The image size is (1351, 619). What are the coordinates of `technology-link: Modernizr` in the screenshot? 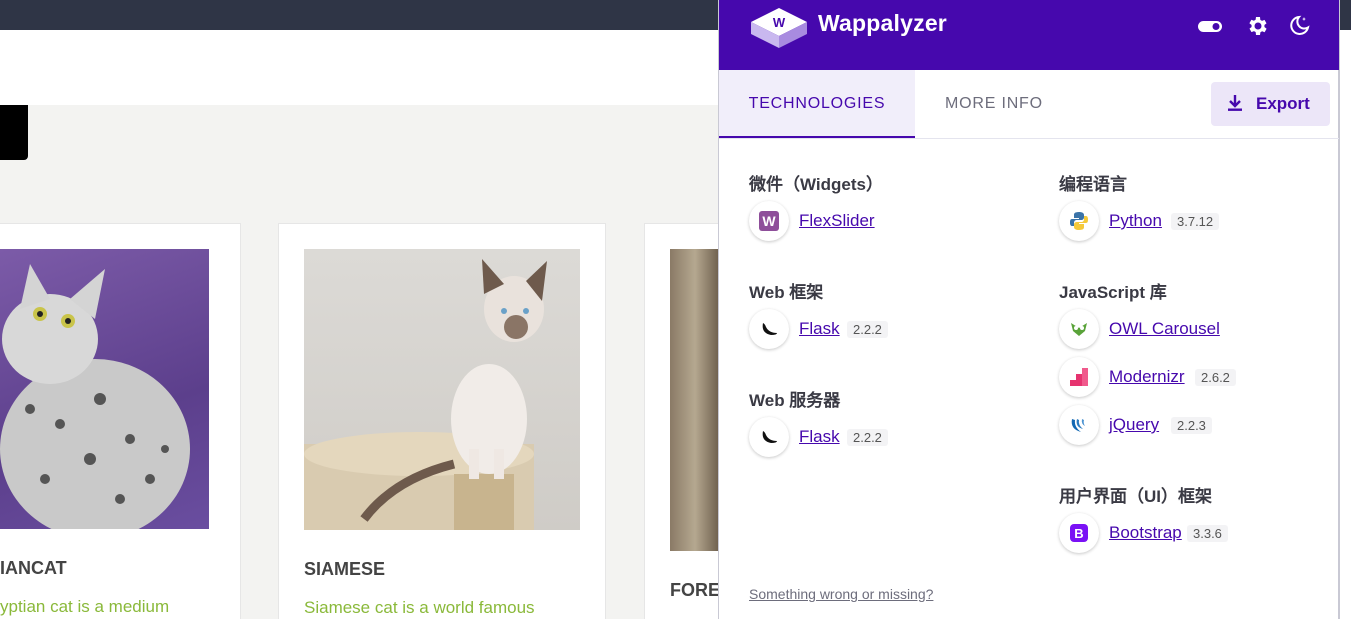 It's located at (1147, 377).